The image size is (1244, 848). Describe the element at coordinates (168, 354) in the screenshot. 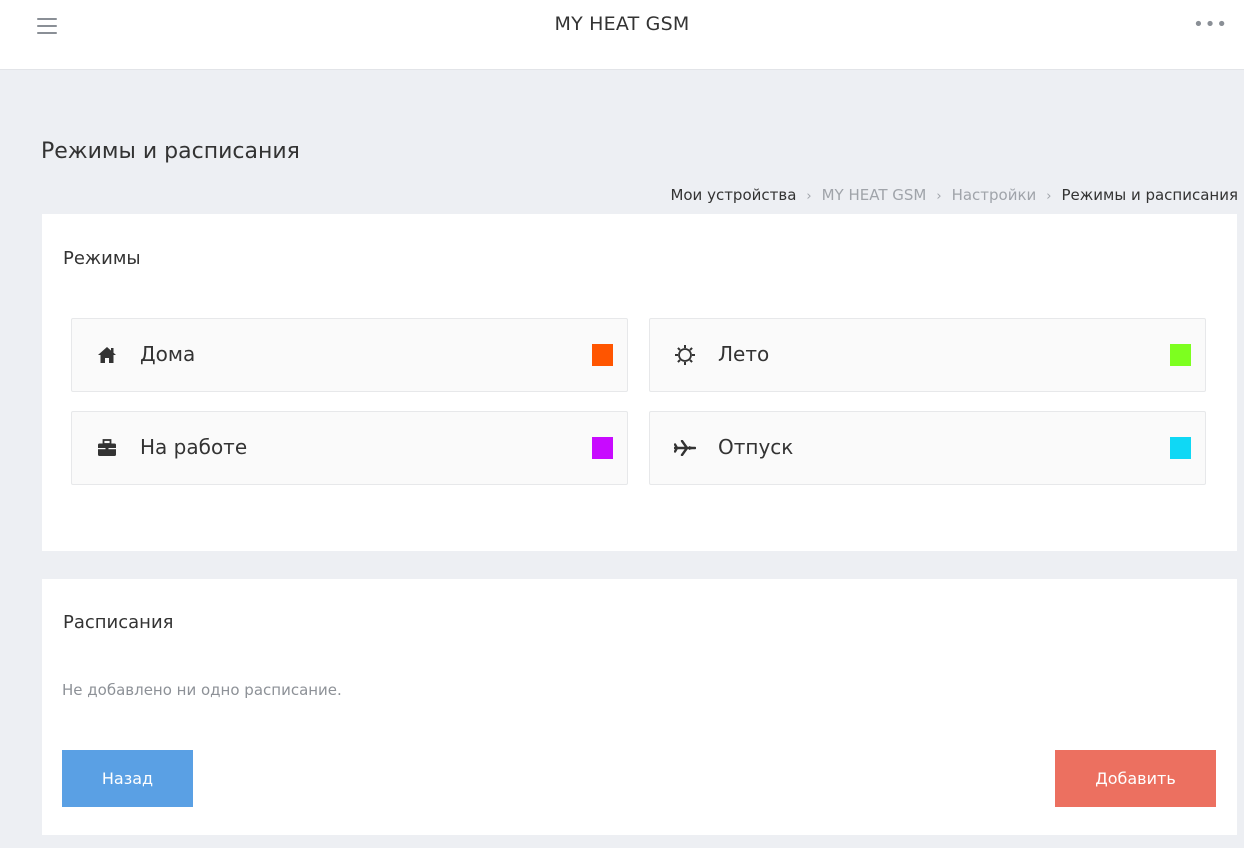

I see `mode-label: Дома` at that location.